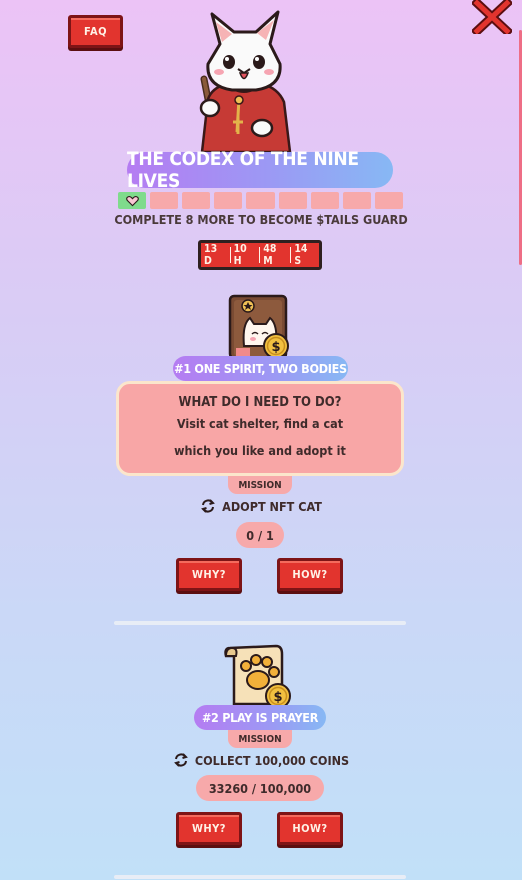 The image size is (522, 880). Describe the element at coordinates (492, 17) in the screenshot. I see `close-icon` at that location.